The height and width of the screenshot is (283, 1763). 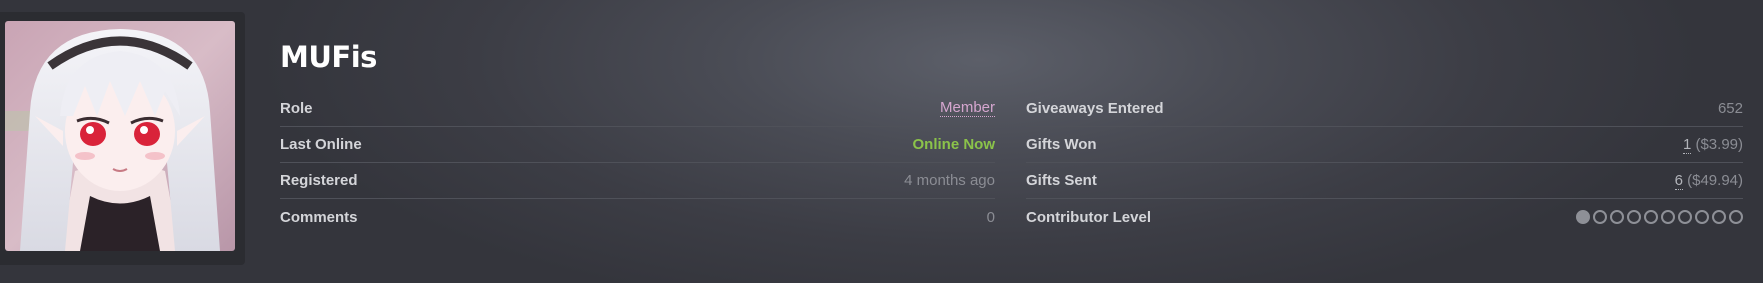 I want to click on row-gifts-sent: Gifts Sent 6 ($49.94), so click(x=1384, y=181).